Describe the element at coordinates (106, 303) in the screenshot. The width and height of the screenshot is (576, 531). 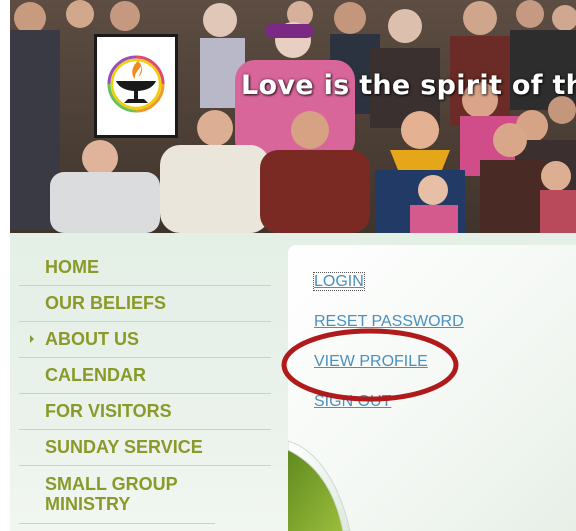
I see `nav-item-label: OUR BELIEFS` at that location.